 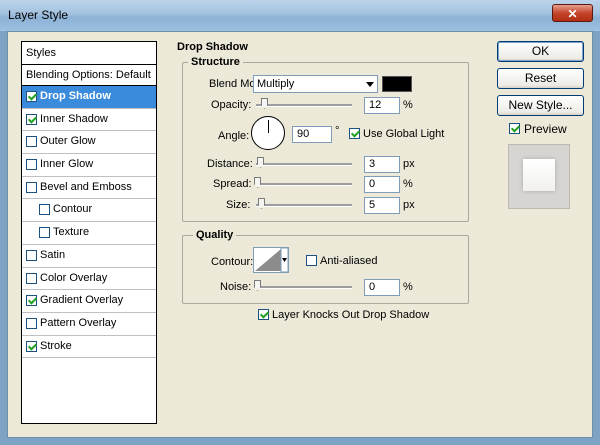 What do you see at coordinates (53, 254) in the screenshot?
I see `style-item-label: Satin` at bounding box center [53, 254].